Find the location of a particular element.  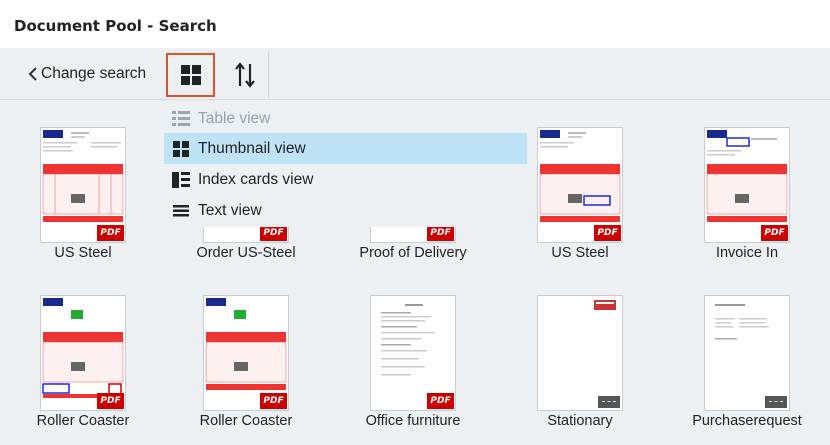

document-label: Purchaserequest is located at coordinates (747, 421).